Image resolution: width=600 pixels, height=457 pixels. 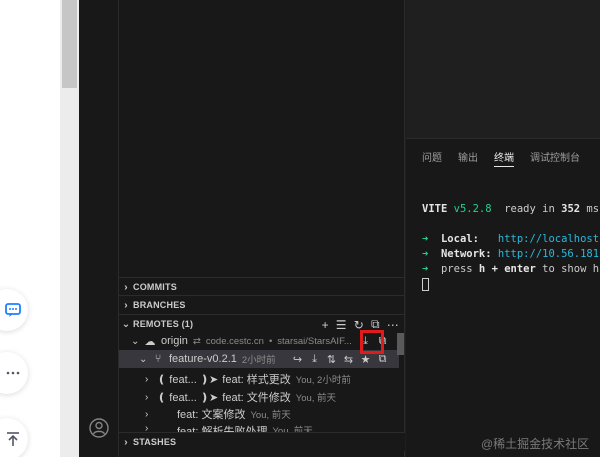 What do you see at coordinates (382, 359) in the screenshot?
I see `copy-icon: ⧉` at bounding box center [382, 359].